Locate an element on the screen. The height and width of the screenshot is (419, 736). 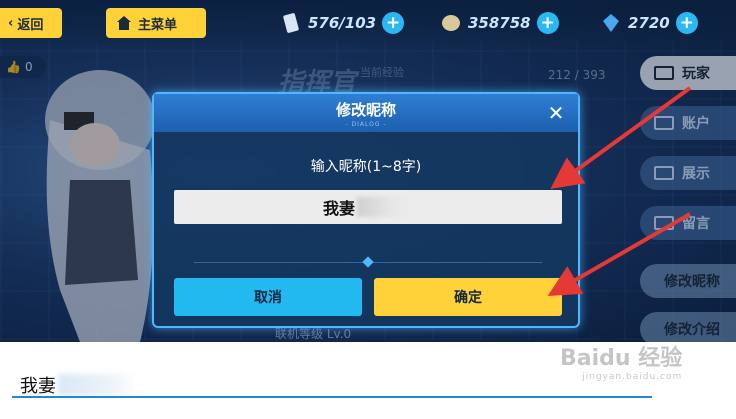
nickname-prompt: 输入昵称(1~8字) is located at coordinates (366, 167).